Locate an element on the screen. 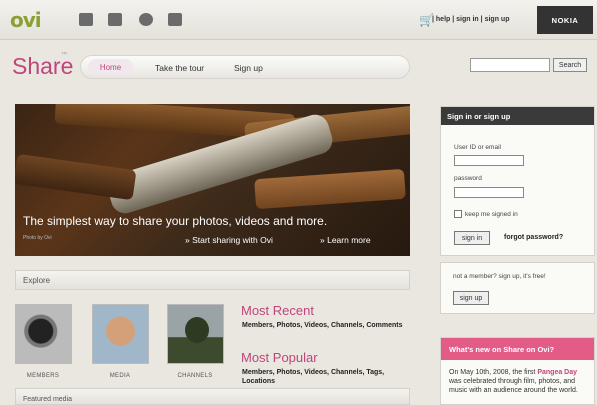 The height and width of the screenshot is (405, 597). password-label: password is located at coordinates (468, 178).